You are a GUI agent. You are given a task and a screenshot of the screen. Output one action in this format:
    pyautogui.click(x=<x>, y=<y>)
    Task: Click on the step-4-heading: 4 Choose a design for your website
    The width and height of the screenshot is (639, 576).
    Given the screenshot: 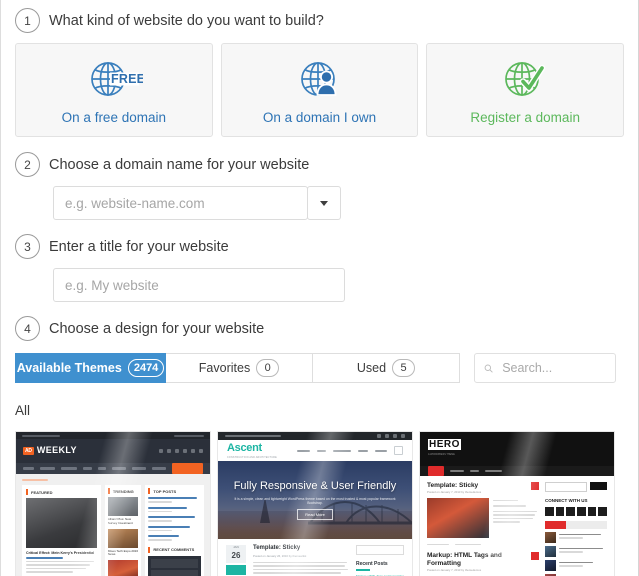 What is the action you would take?
    pyautogui.click(x=319, y=328)
    